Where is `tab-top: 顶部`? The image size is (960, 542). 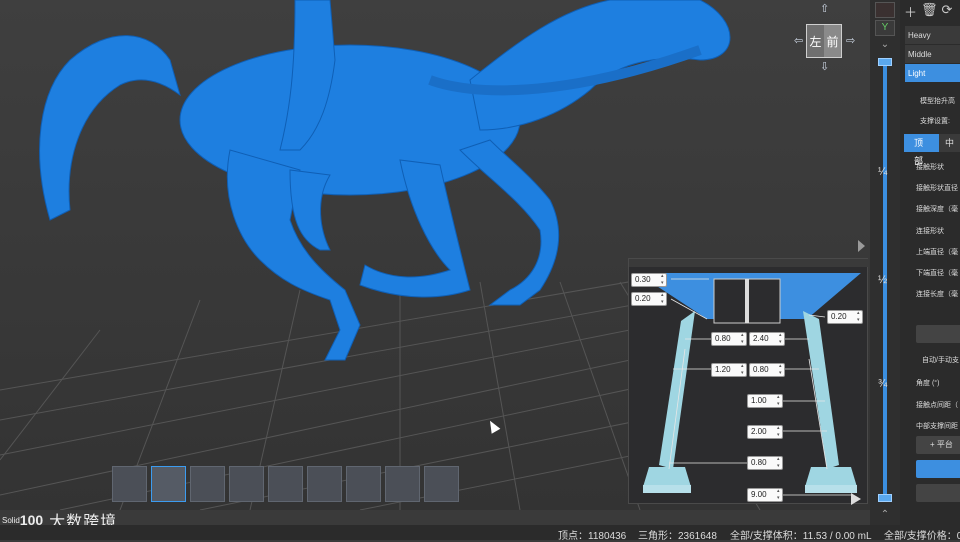 tab-top: 顶部 is located at coordinates (921, 150).